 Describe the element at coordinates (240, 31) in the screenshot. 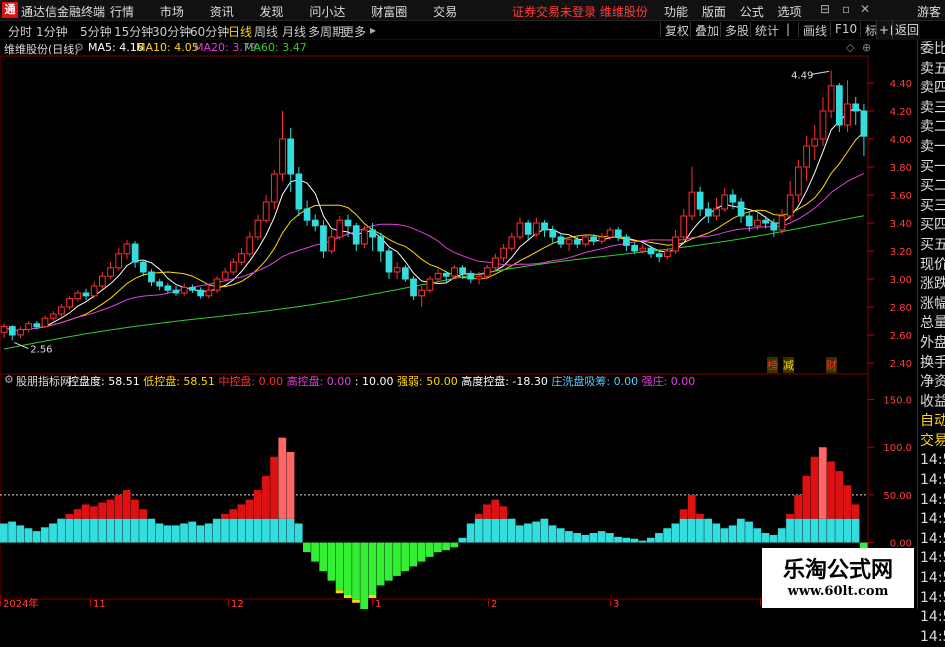

I see `period-tab-active: 日线` at that location.